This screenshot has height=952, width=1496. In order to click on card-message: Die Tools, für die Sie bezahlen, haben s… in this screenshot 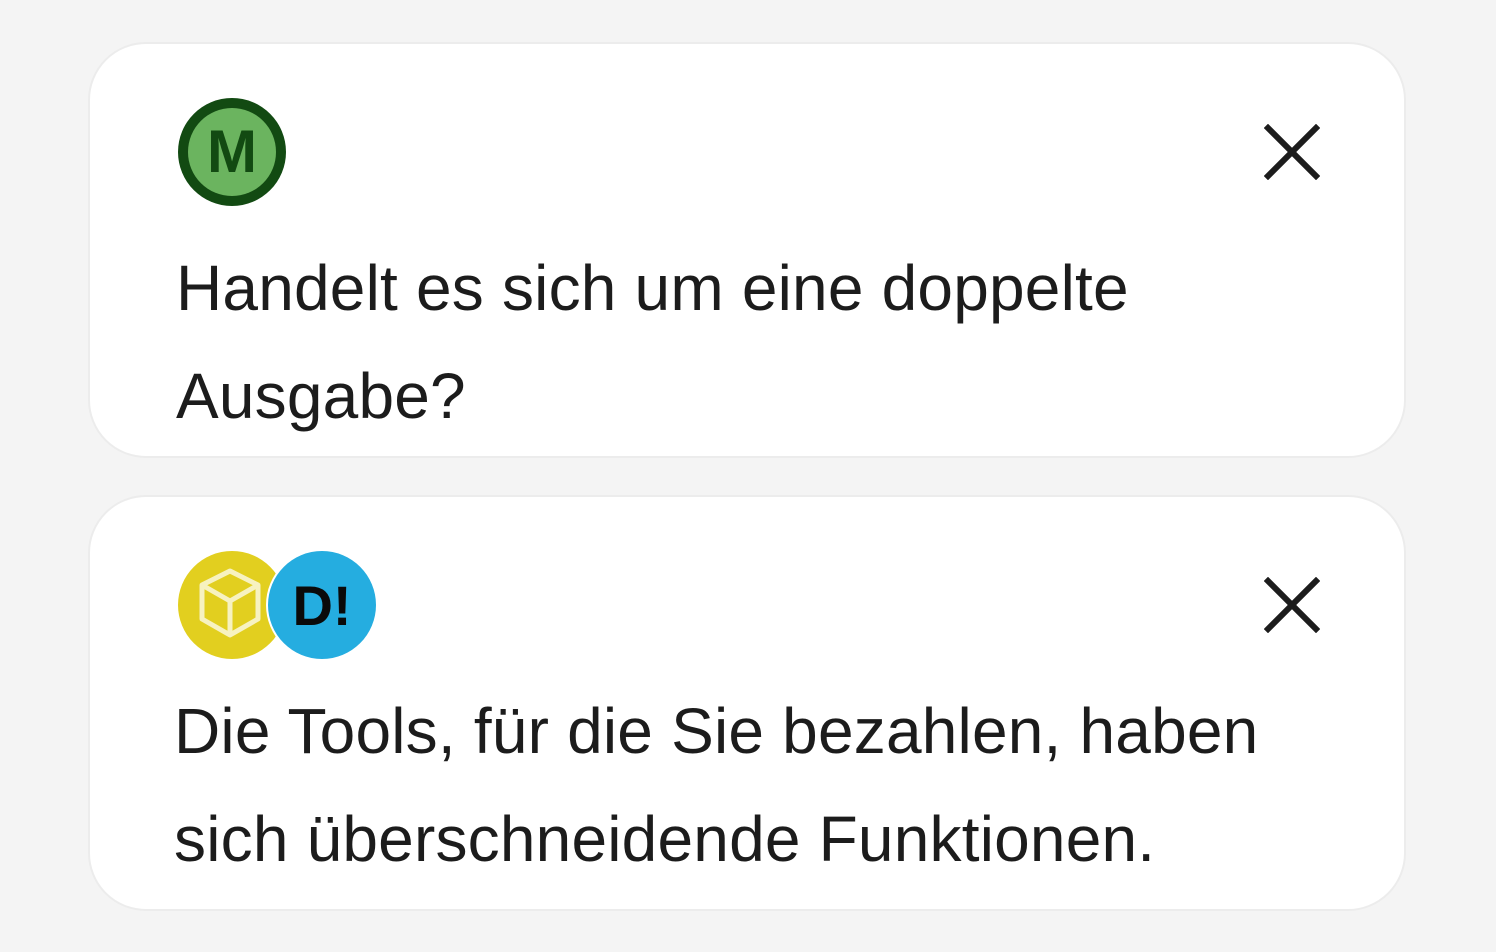, I will do `click(716, 785)`.